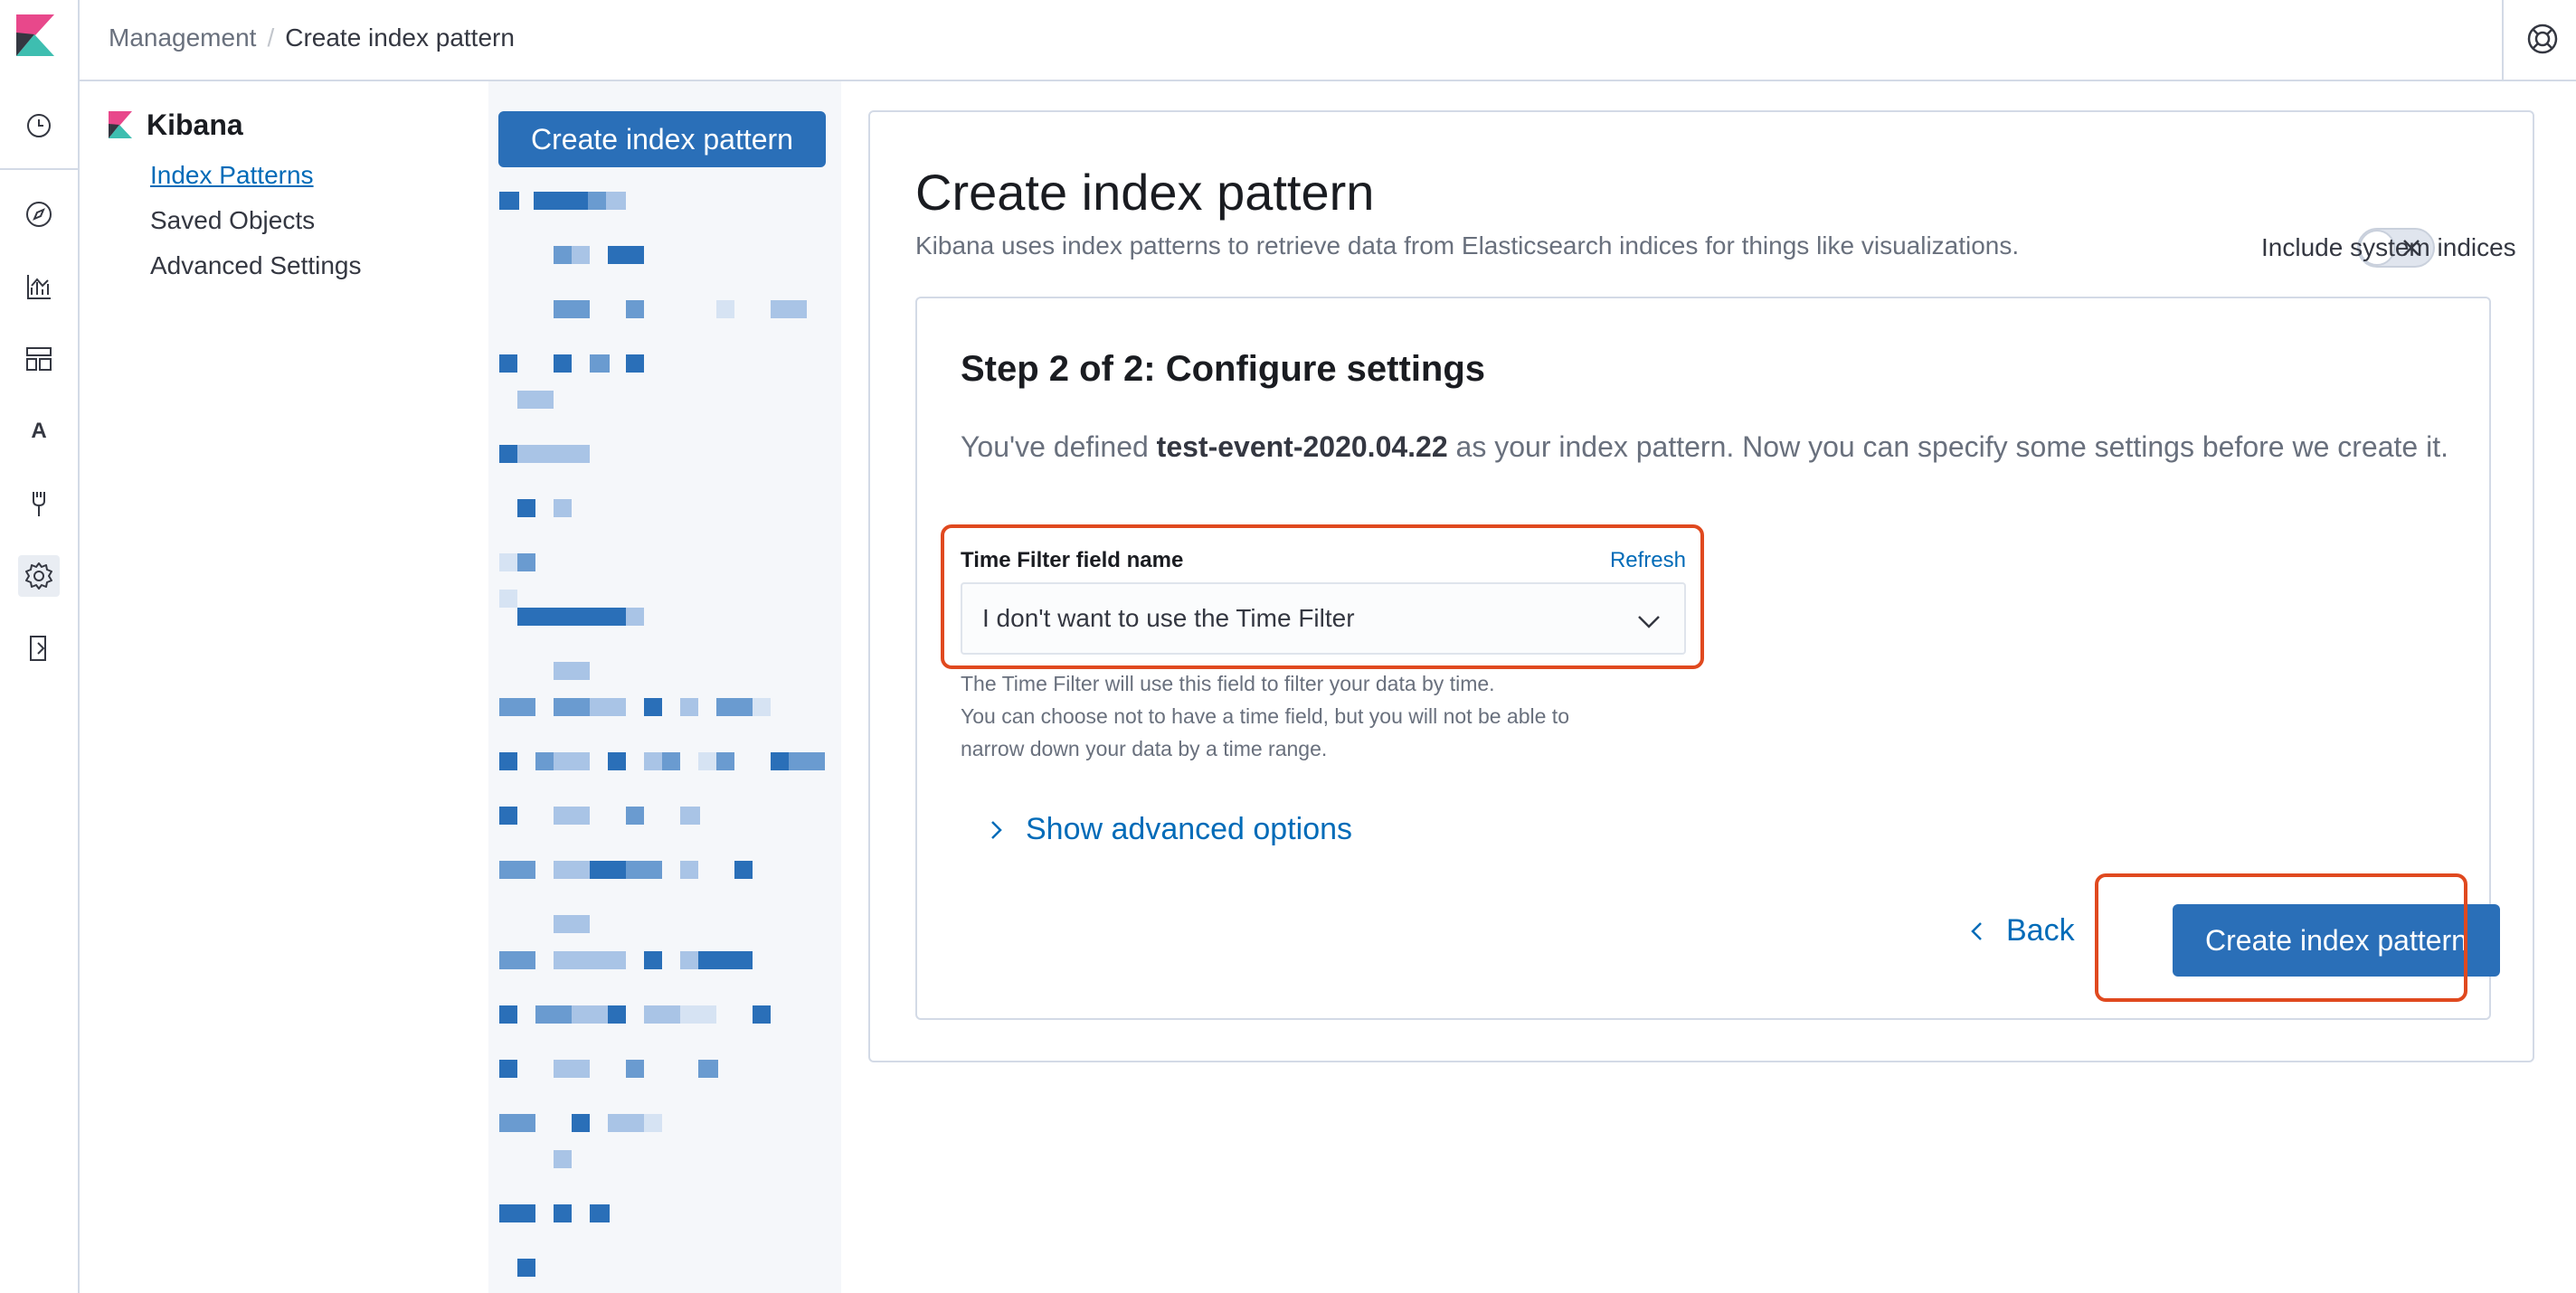 Image resolution: width=2576 pixels, height=1293 pixels. Describe the element at coordinates (1323, 596) in the screenshot. I see `annotation-highlight-time-filter` at that location.